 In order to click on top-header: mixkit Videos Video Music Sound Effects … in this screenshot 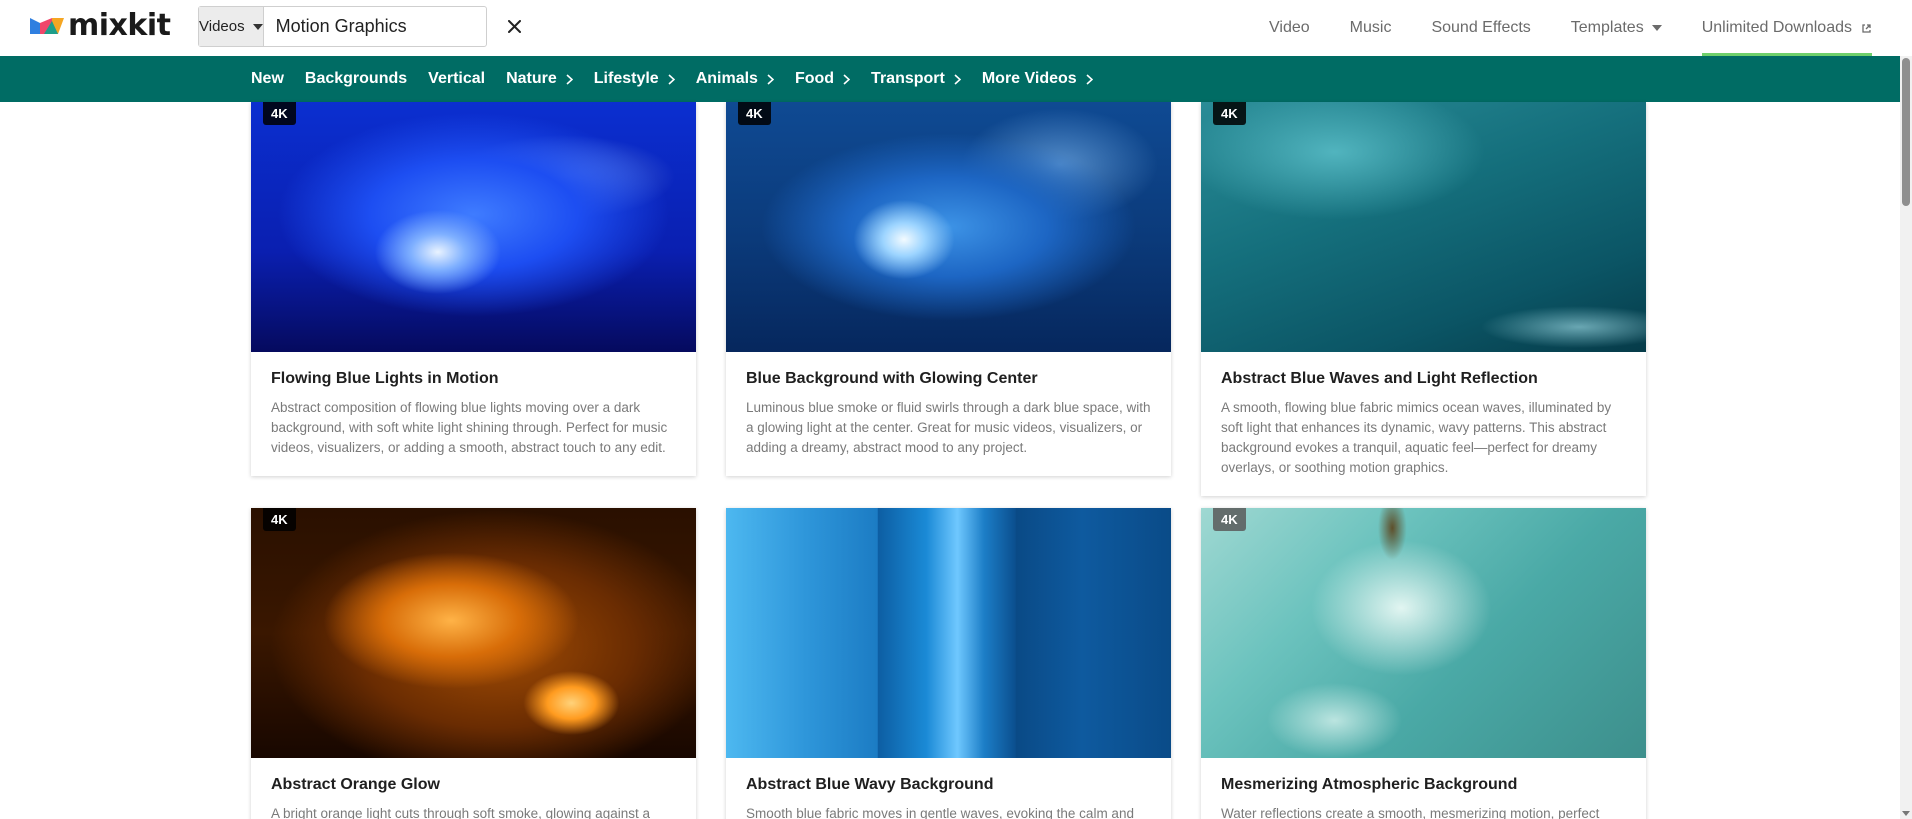, I will do `click(956, 28)`.